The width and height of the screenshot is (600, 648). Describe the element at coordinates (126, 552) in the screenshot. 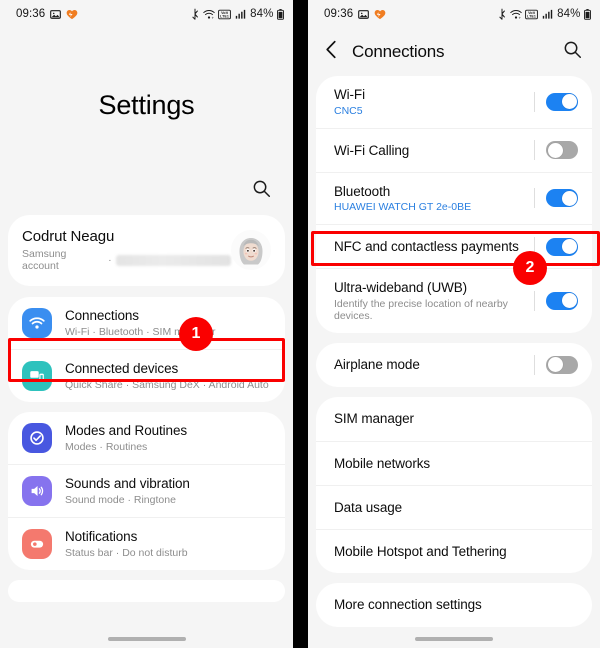

I see `sidebar-item-sublabel: Status bar · Do not disturb` at that location.